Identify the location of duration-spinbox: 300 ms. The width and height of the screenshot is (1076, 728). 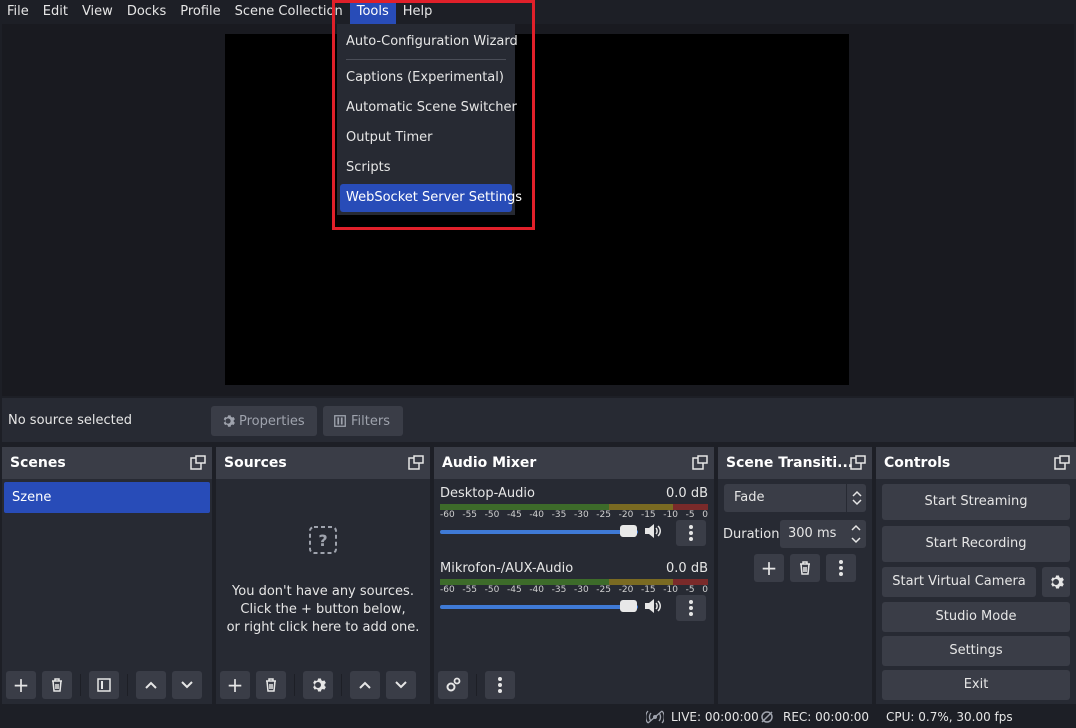
(823, 534).